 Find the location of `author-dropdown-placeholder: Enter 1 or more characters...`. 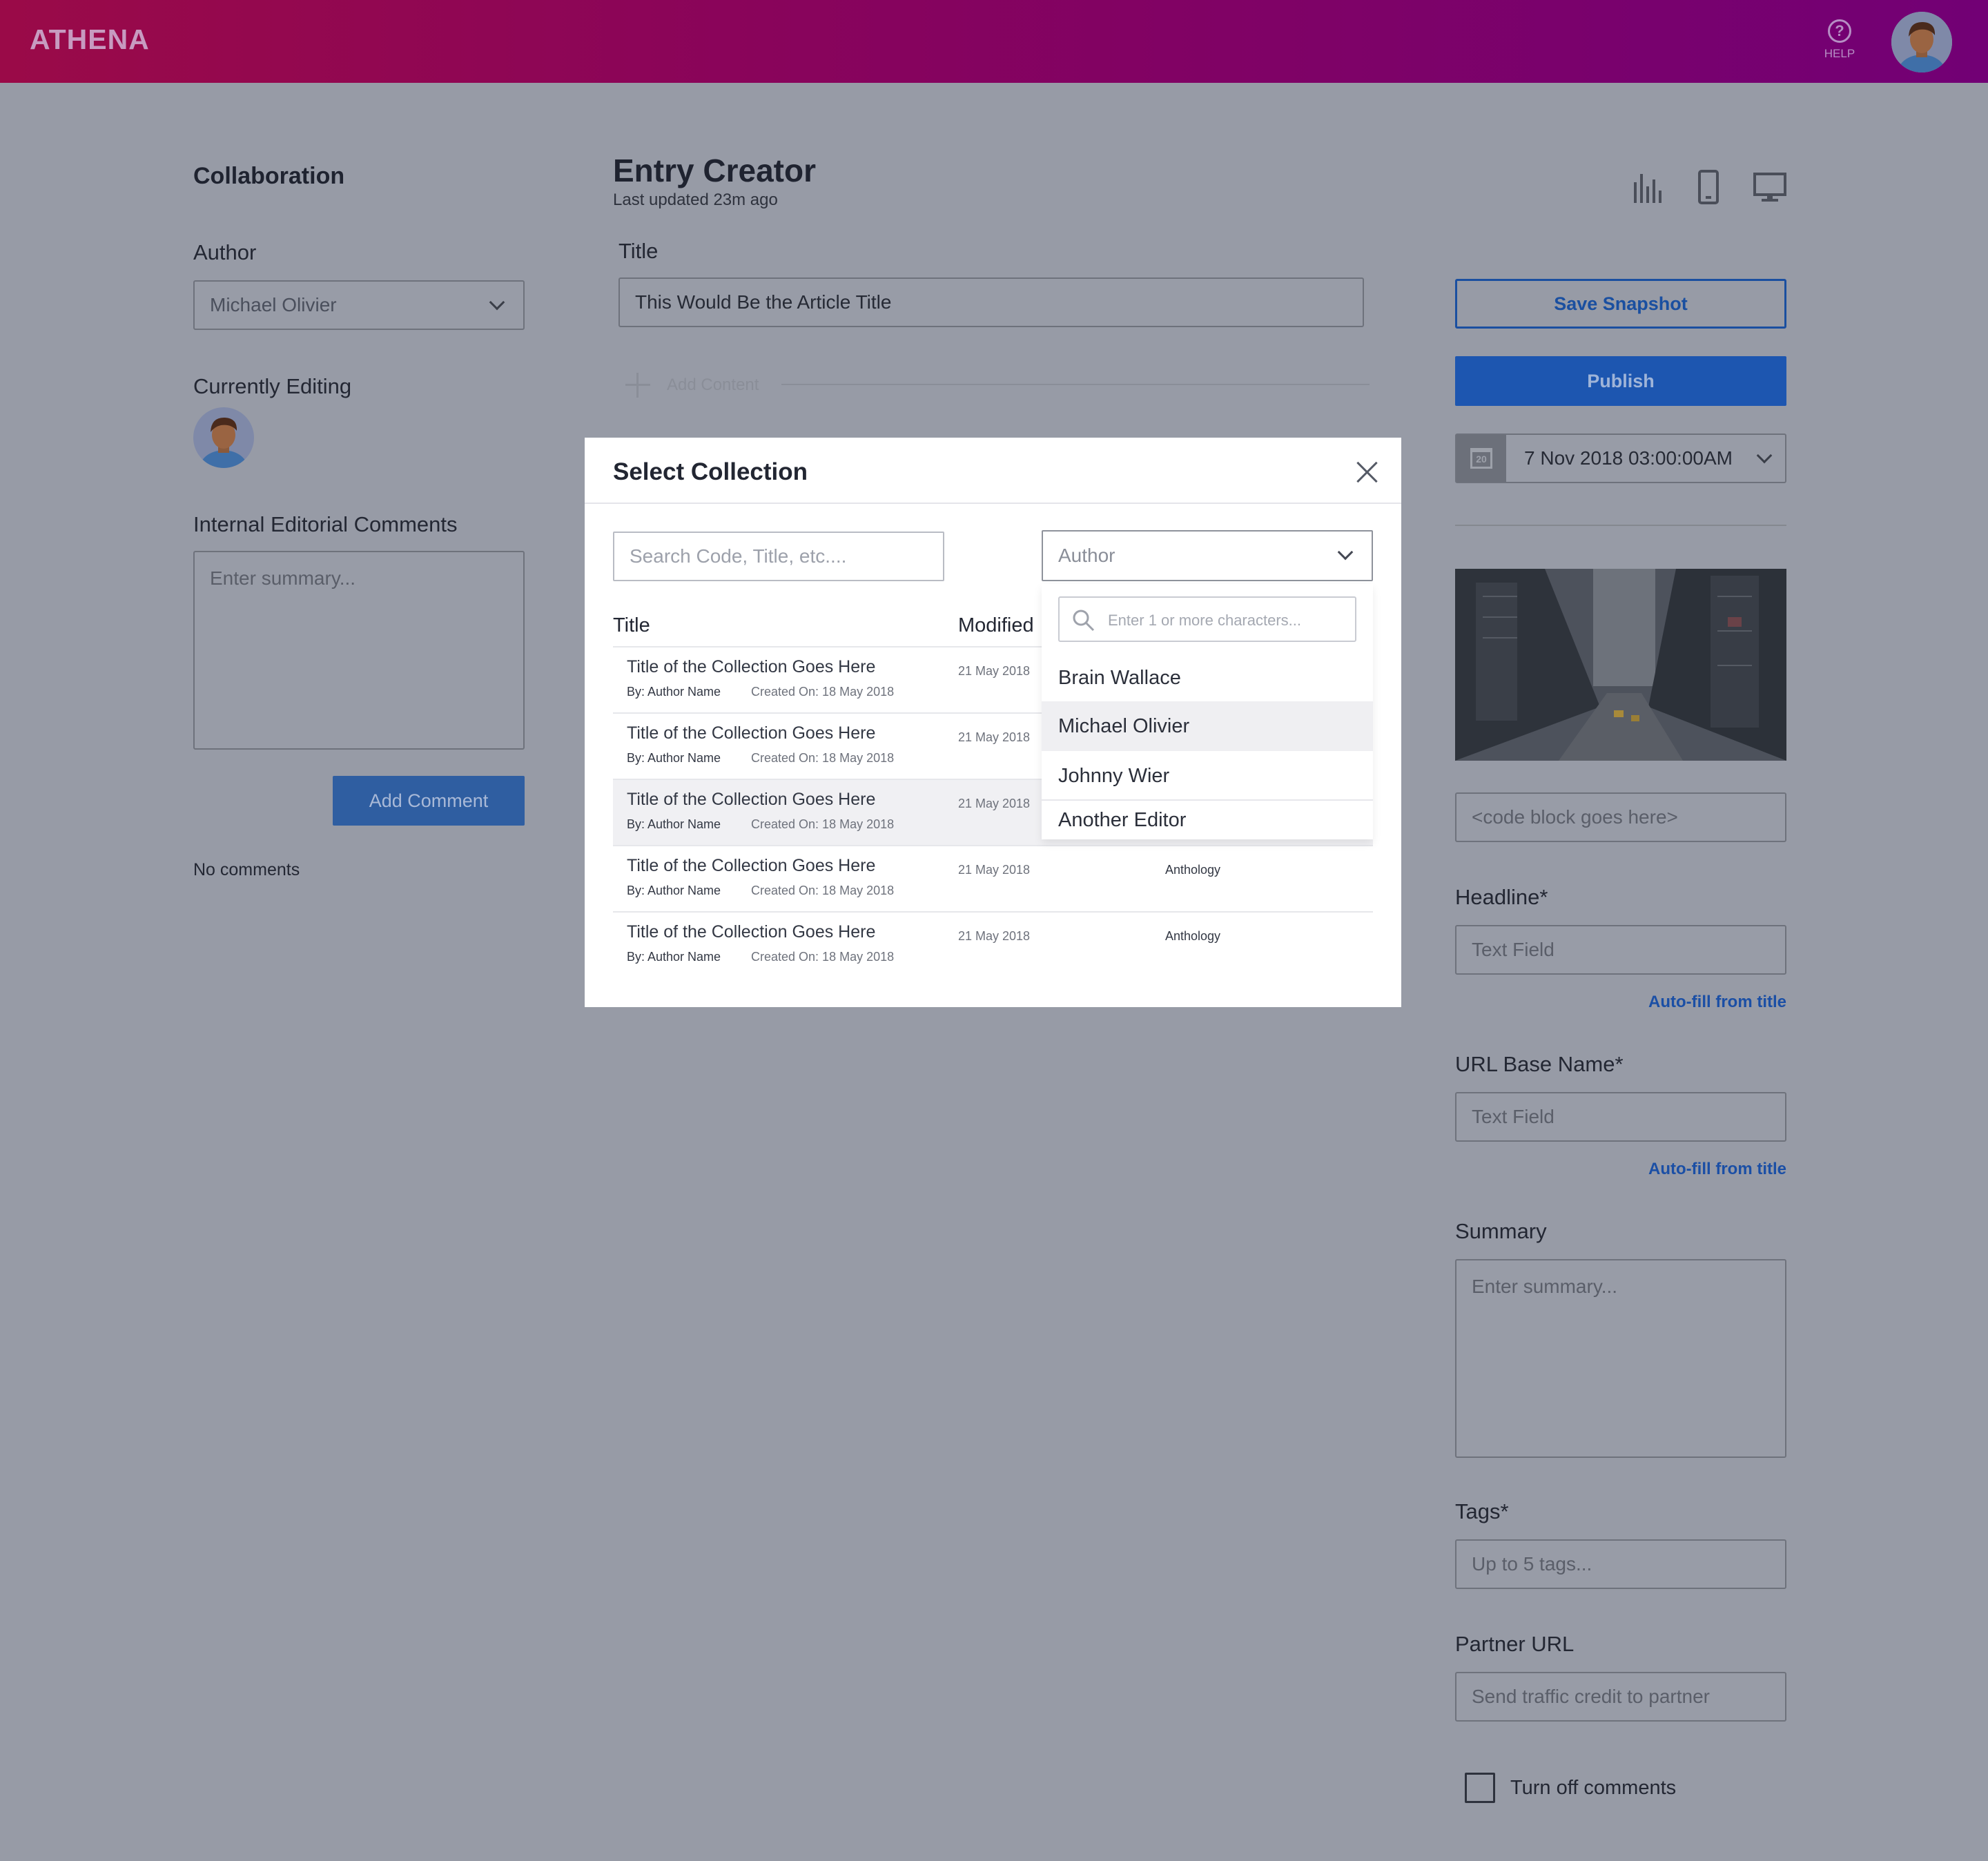

author-dropdown-placeholder: Enter 1 or more characters... is located at coordinates (1204, 620).